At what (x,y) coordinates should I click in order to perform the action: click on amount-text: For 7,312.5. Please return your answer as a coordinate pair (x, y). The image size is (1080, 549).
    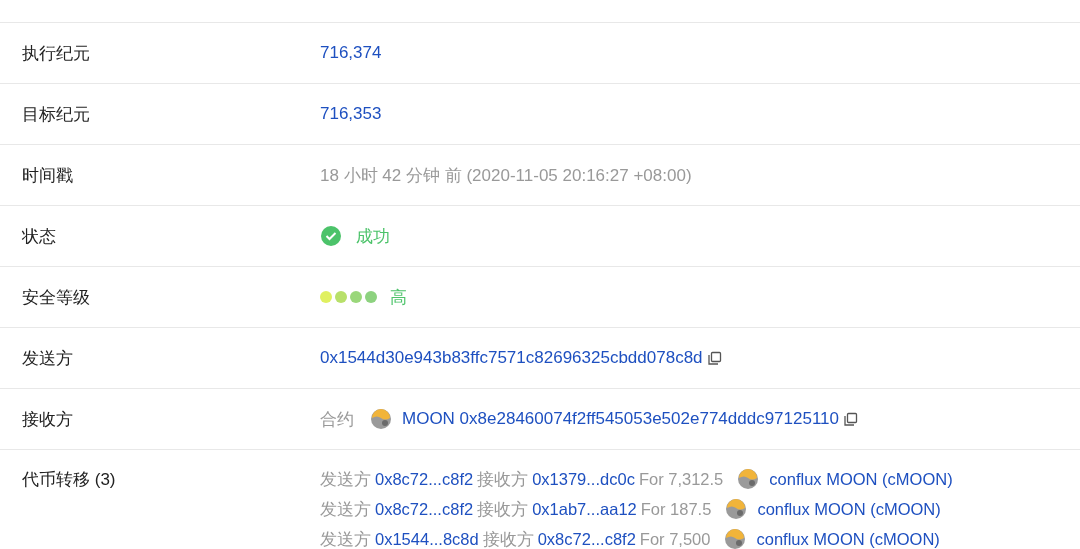
    Looking at the image, I should click on (681, 479).